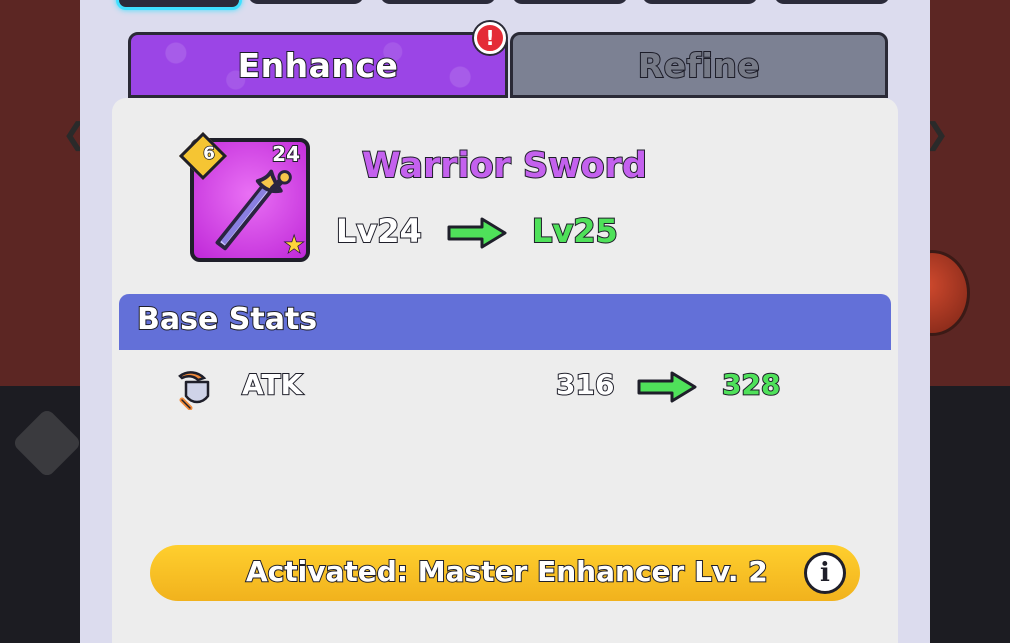  Describe the element at coordinates (208, 154) in the screenshot. I see `rank-value: 6` at that location.